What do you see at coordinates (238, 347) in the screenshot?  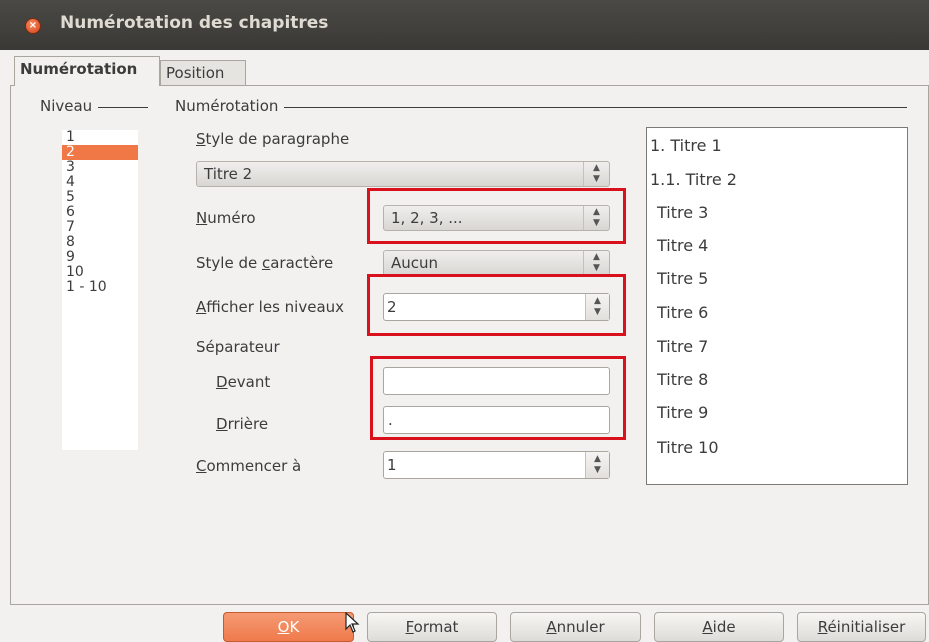 I see `separator-label: Séparateur` at bounding box center [238, 347].